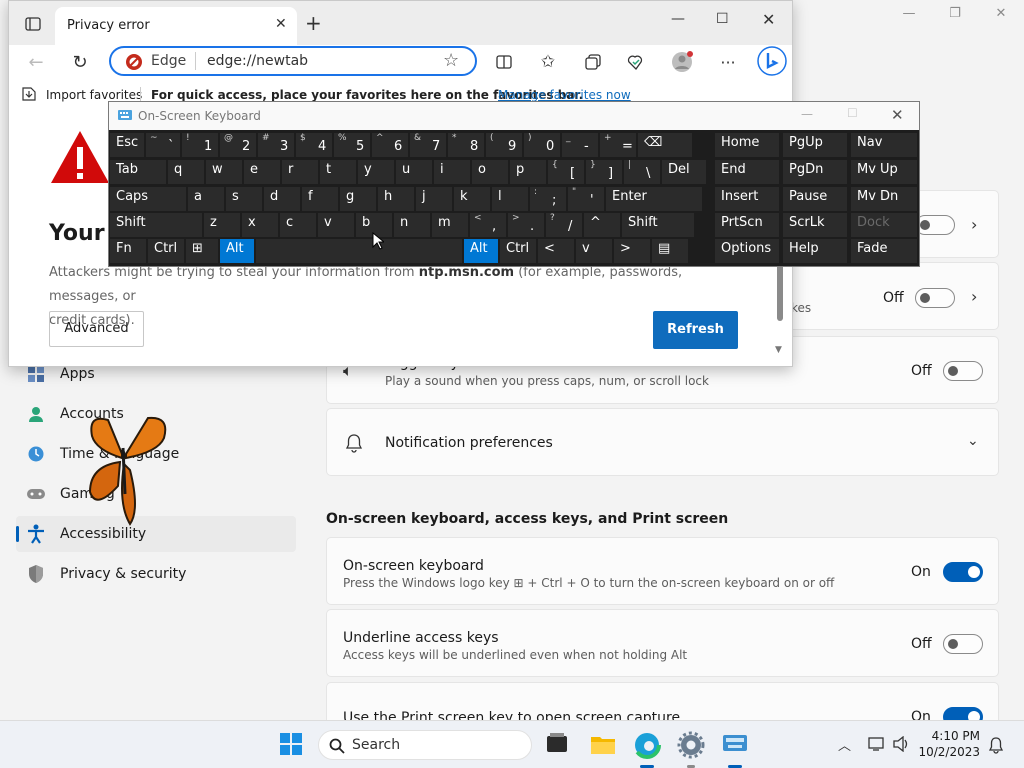 The height and width of the screenshot is (768, 1024). Describe the element at coordinates (542, 145) in the screenshot. I see `osk-key: ) 0` at that location.